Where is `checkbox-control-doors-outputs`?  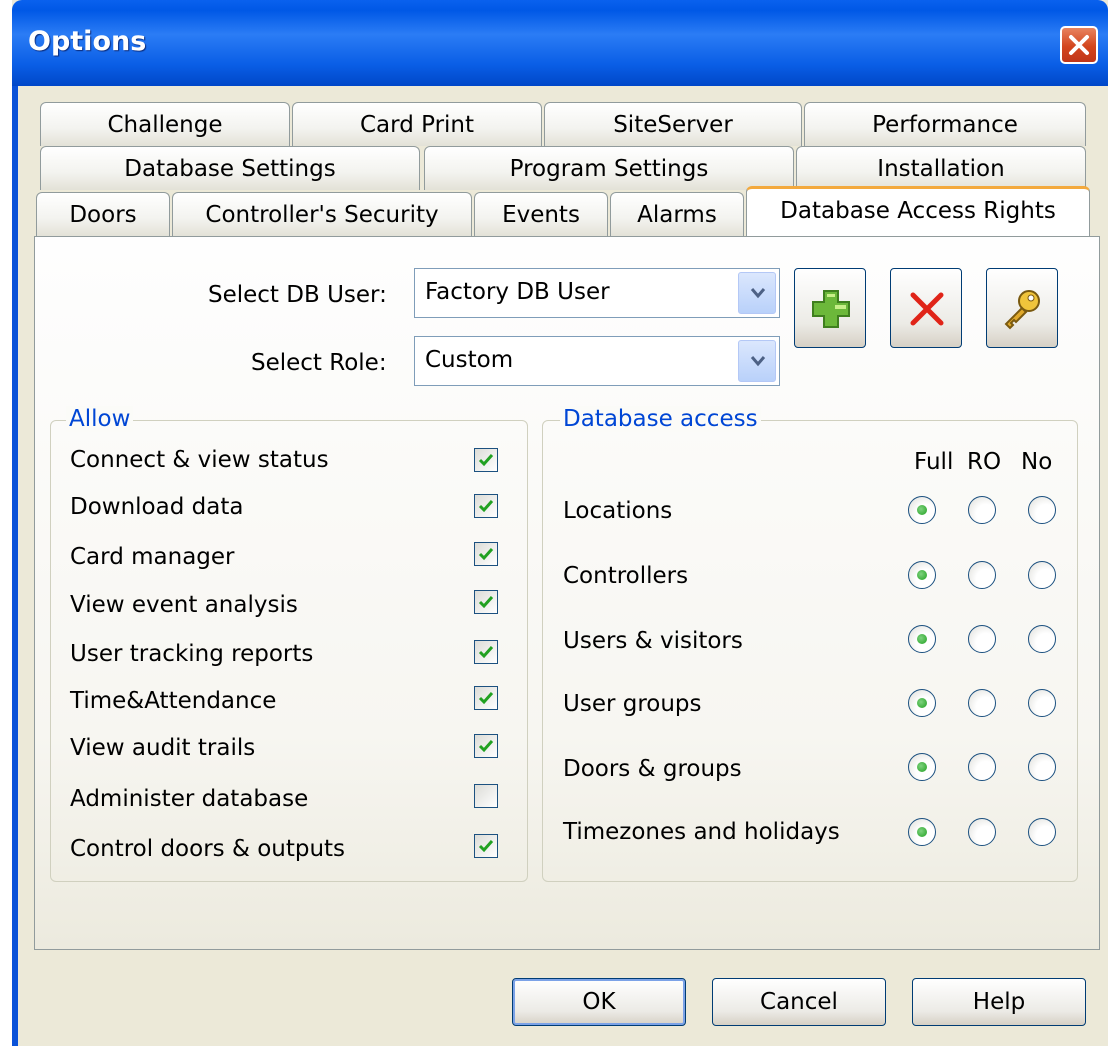 checkbox-control-doors-outputs is located at coordinates (486, 846).